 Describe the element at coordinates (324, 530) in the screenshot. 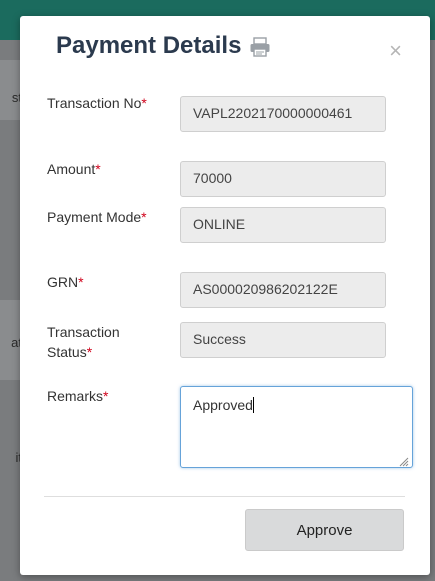

I see `approve-button: Approve` at that location.